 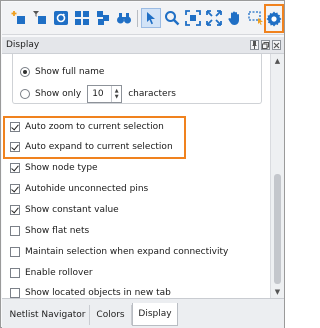 I want to click on close-icon, so click(x=276, y=45).